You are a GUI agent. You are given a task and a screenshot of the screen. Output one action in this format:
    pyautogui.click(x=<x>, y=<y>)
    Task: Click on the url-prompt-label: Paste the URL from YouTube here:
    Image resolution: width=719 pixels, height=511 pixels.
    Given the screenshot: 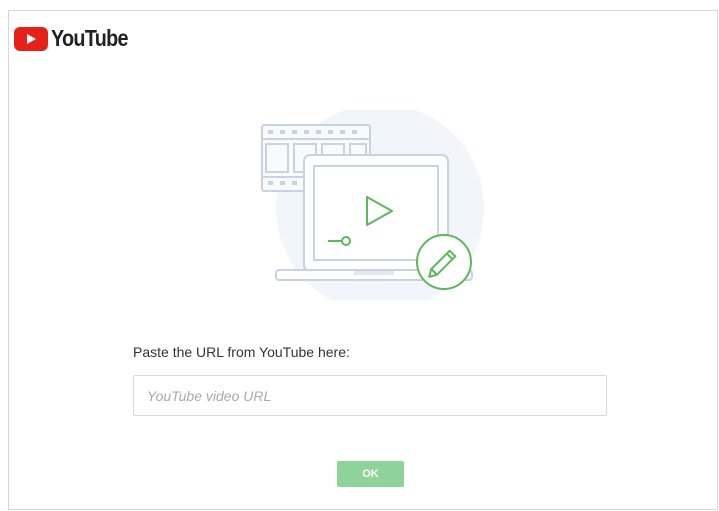 What is the action you would take?
    pyautogui.click(x=241, y=352)
    